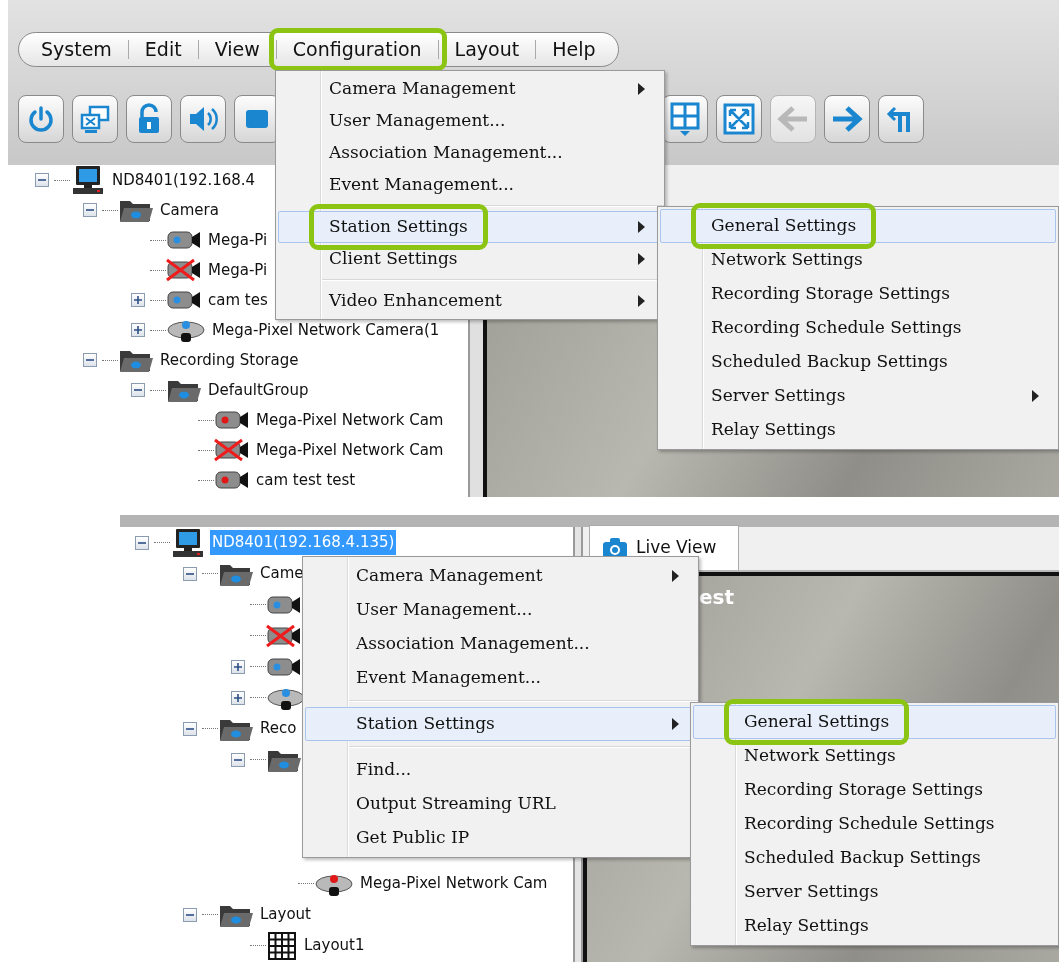  What do you see at coordinates (470, 89) in the screenshot?
I see `menu-item: Camera Management` at bounding box center [470, 89].